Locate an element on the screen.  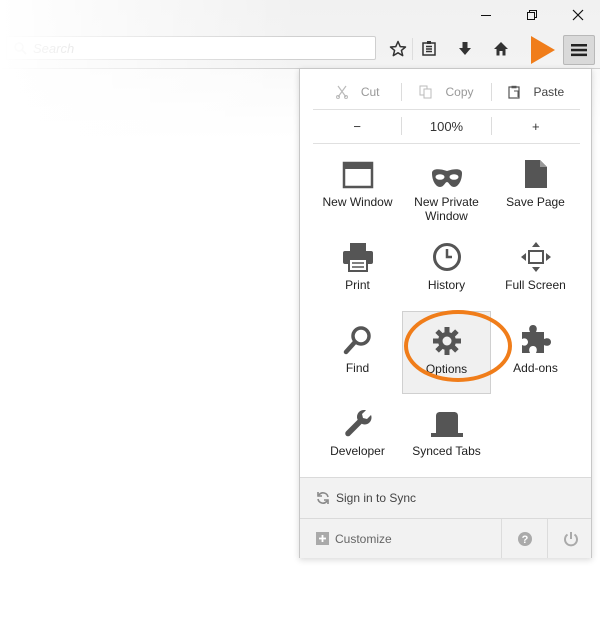
tile-find: Find is located at coordinates (357, 352).